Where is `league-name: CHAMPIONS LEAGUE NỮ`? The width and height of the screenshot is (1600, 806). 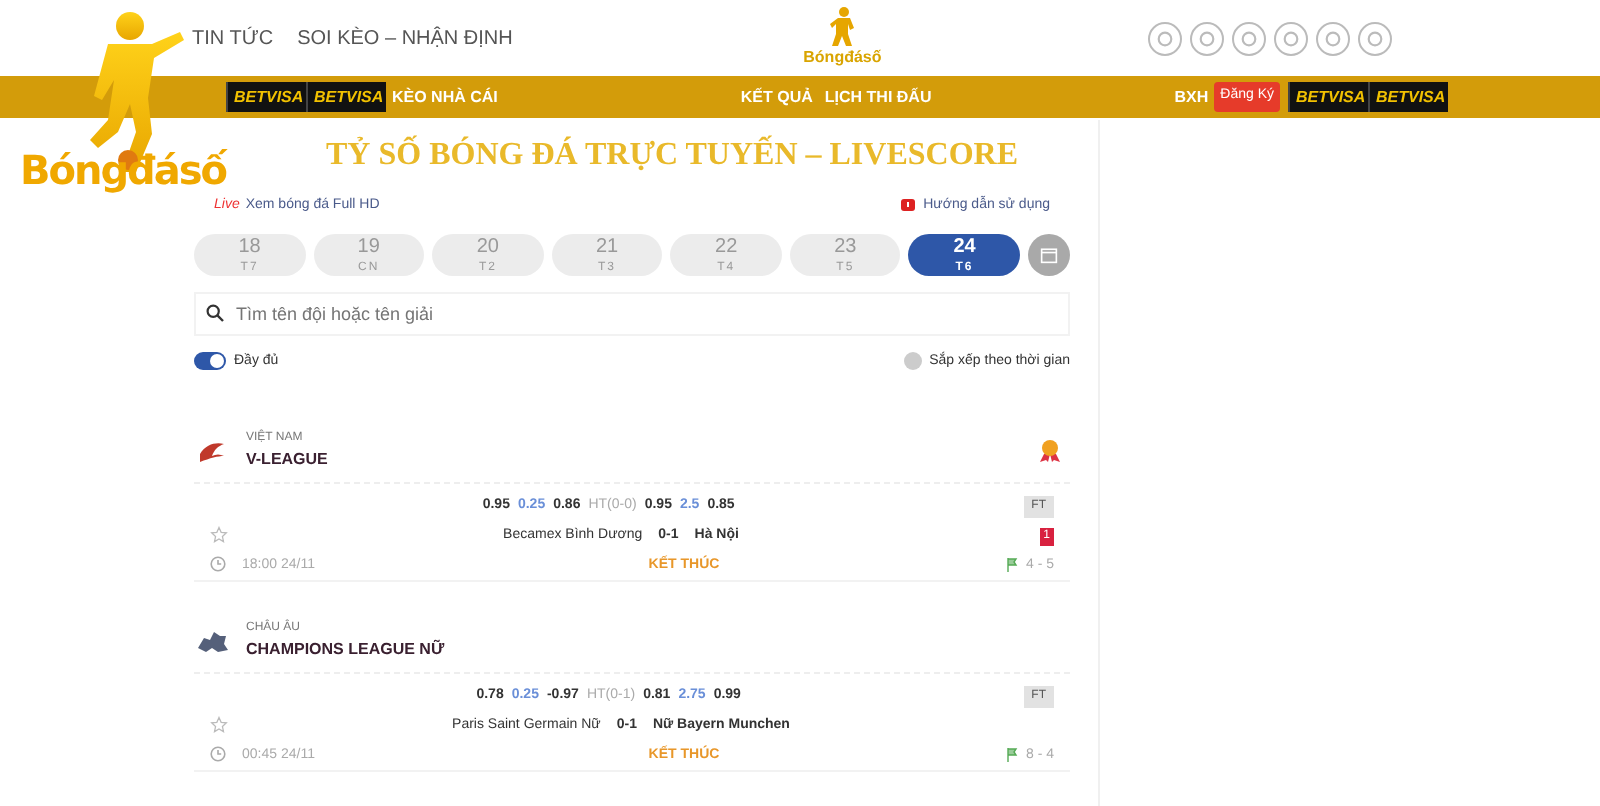 league-name: CHAMPIONS LEAGUE NỮ is located at coordinates (345, 650).